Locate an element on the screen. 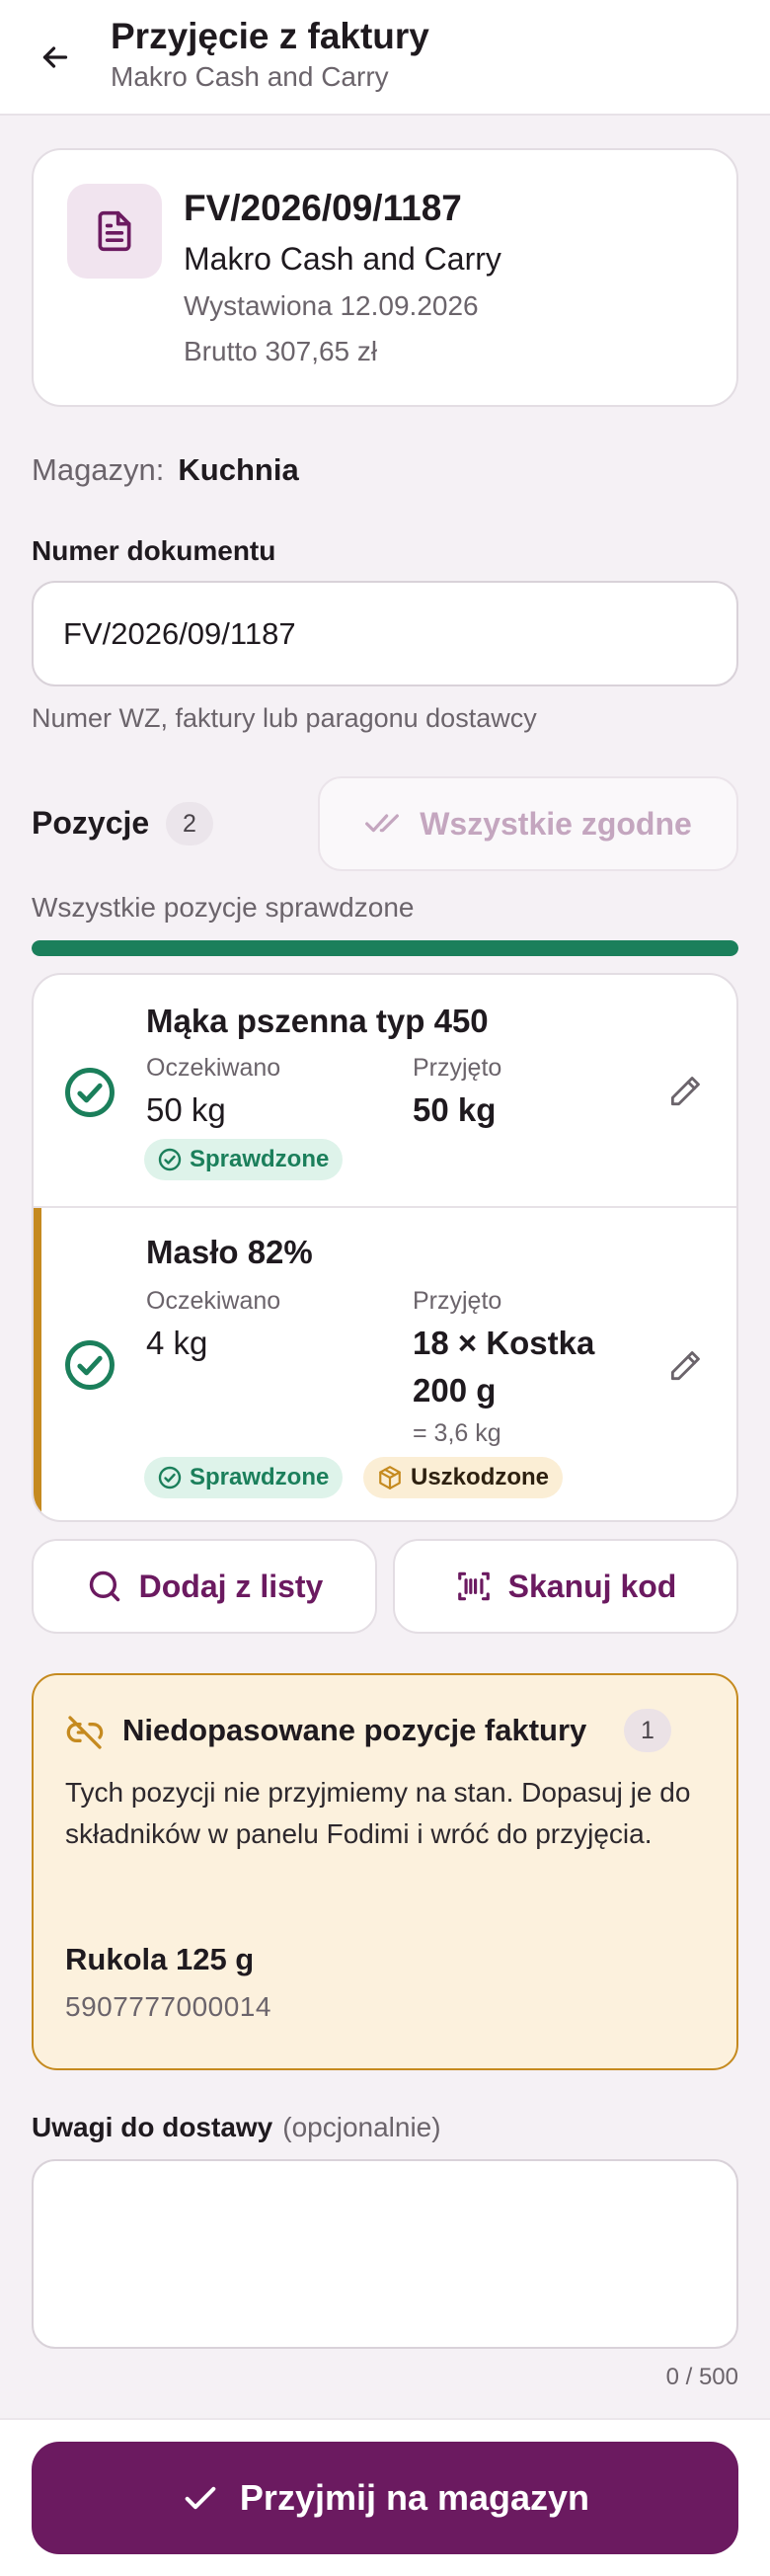  check-icon is located at coordinates (200, 2498).